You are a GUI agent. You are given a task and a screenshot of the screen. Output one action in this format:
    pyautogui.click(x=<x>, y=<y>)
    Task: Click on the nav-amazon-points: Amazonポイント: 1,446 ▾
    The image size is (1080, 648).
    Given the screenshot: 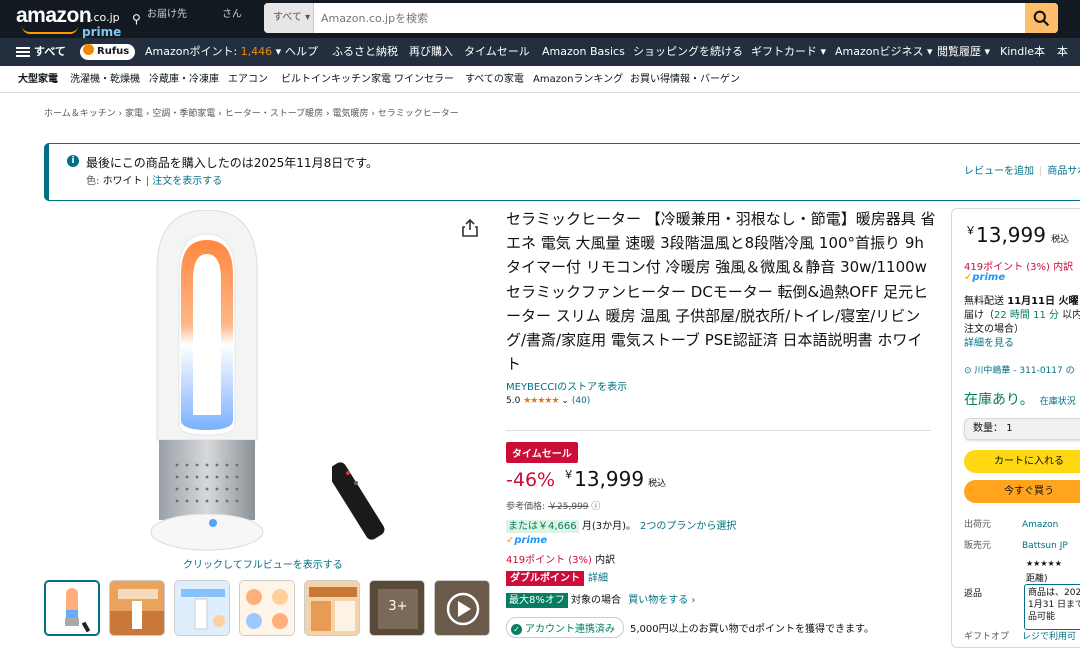 What is the action you would take?
    pyautogui.click(x=213, y=52)
    